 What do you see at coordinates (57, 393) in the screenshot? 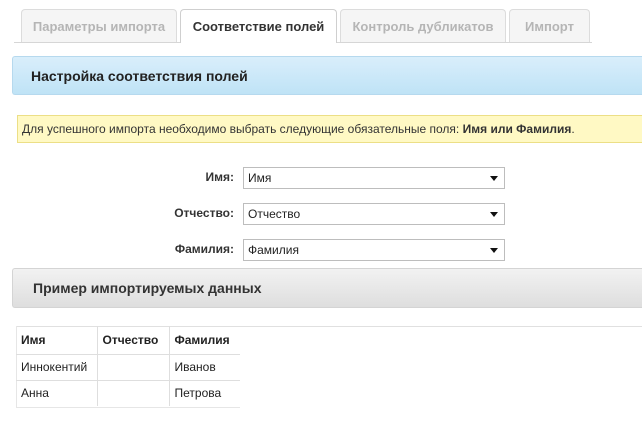
I see `table-cell: Анна` at bounding box center [57, 393].